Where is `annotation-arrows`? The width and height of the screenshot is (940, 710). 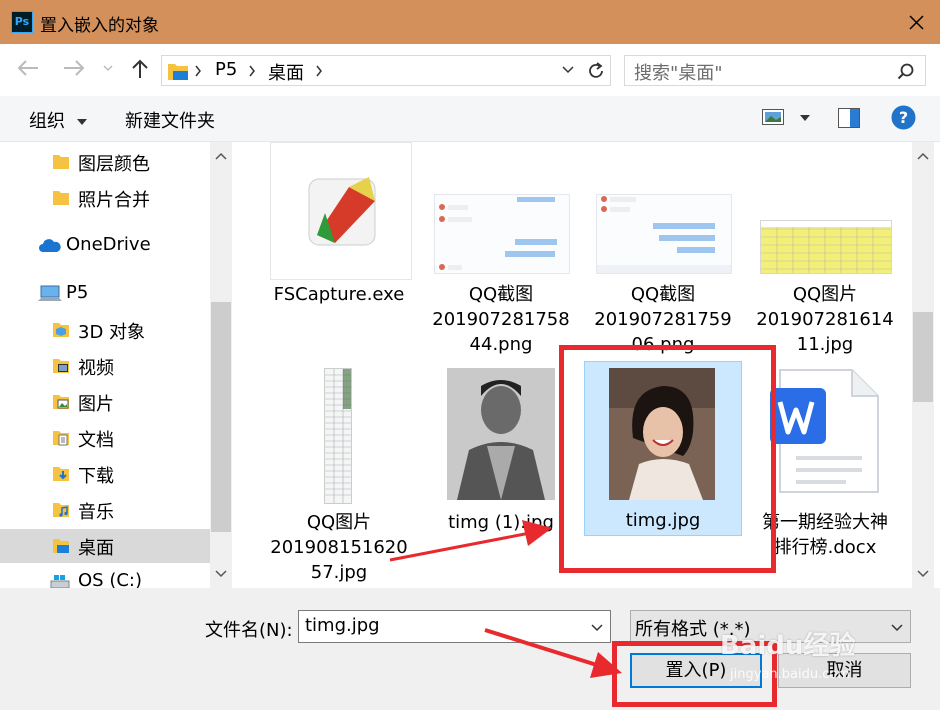 annotation-arrows is located at coordinates (505, 599).